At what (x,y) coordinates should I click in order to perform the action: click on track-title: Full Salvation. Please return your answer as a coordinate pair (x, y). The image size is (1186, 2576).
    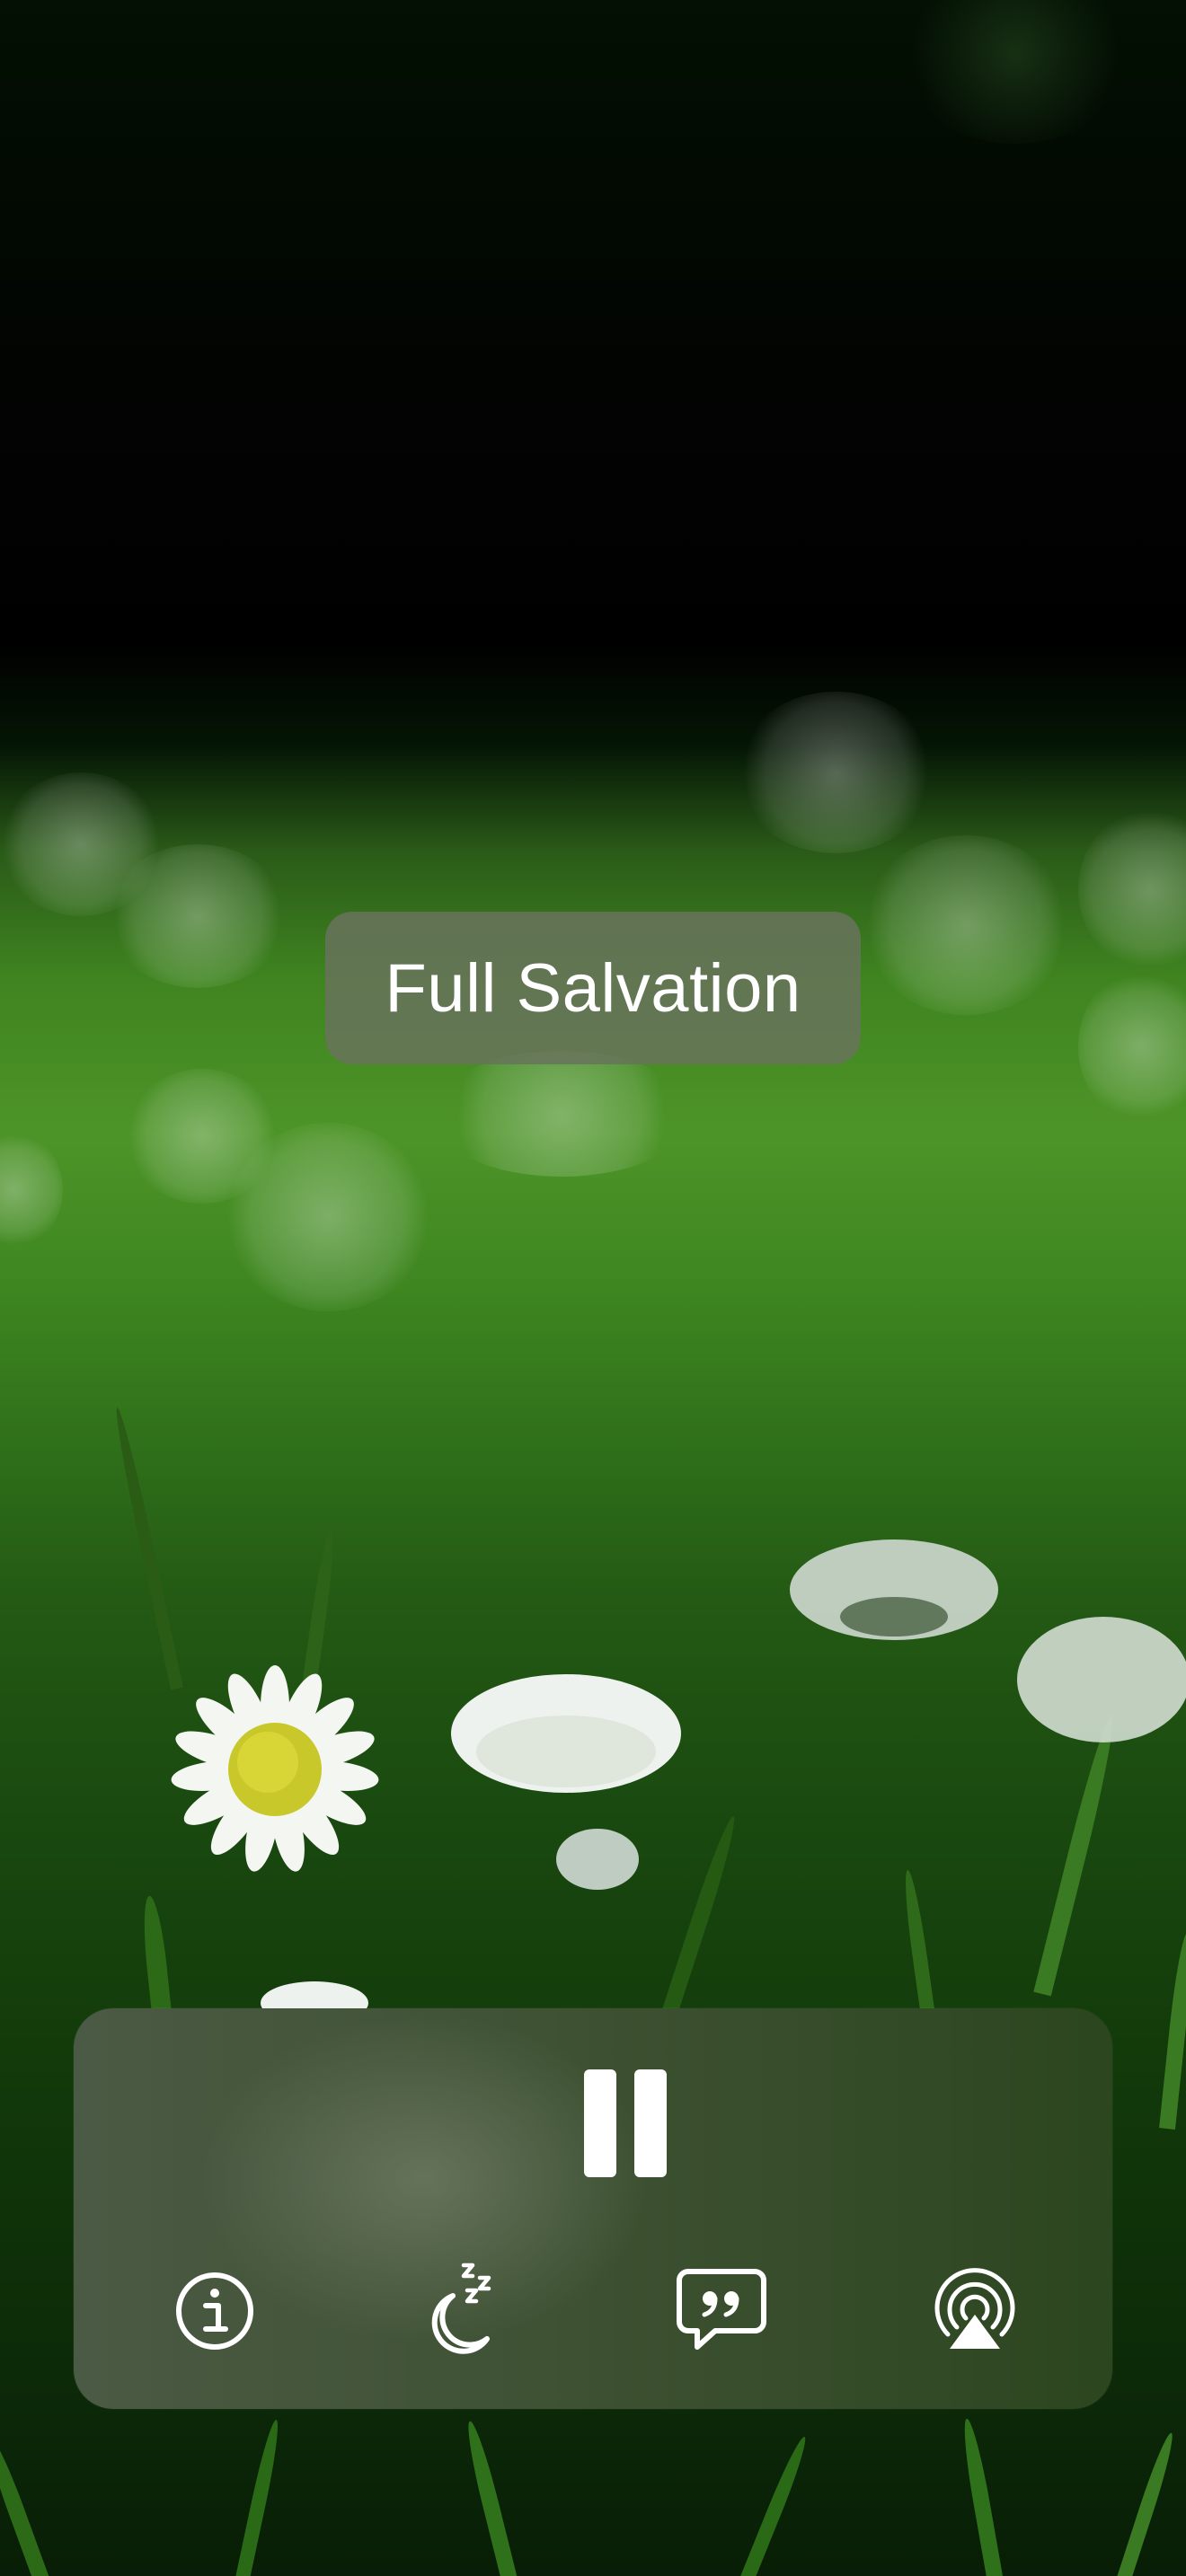
    Looking at the image, I should click on (593, 988).